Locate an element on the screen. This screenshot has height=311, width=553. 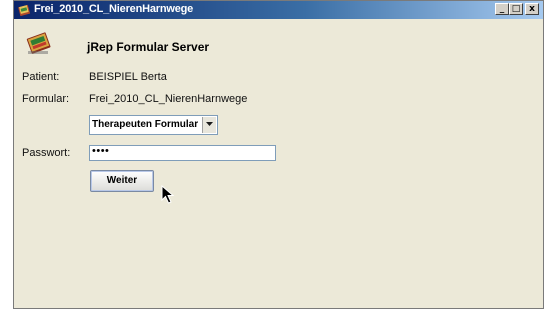
role-dropdown: Therapeuten Formular is located at coordinates (153, 125).